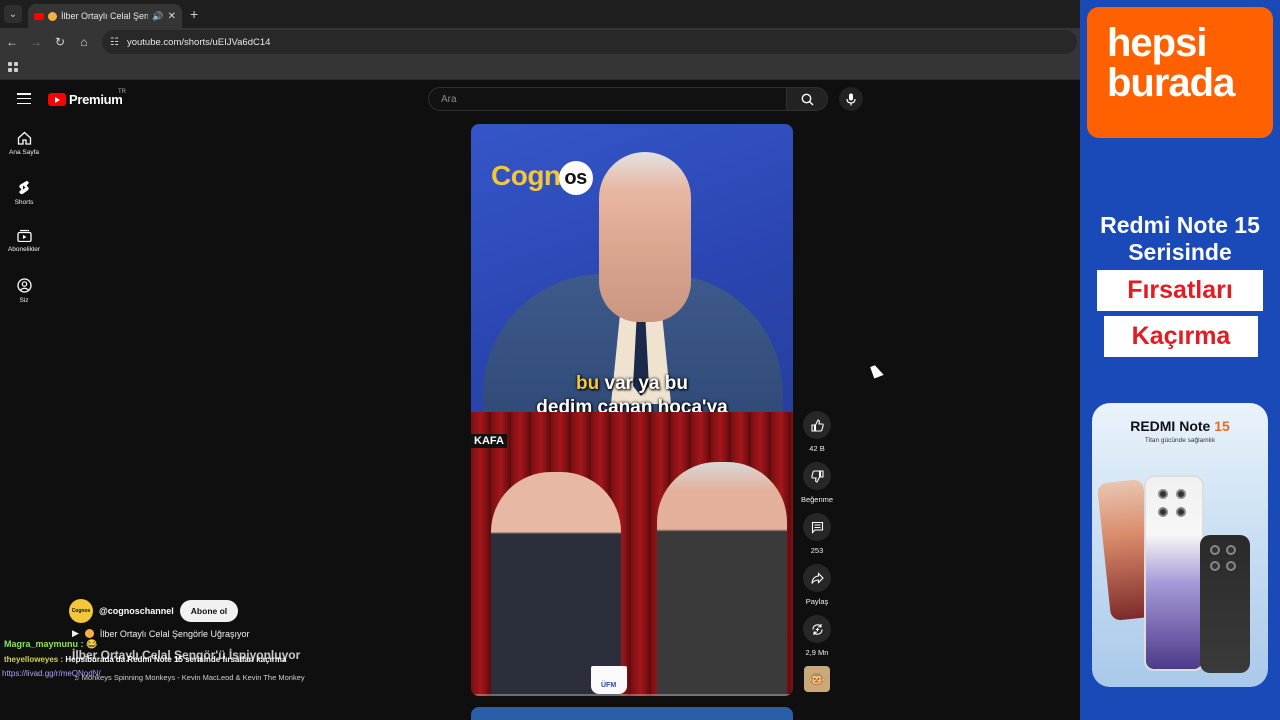  I want to click on logo-region: TR, so click(122, 92).